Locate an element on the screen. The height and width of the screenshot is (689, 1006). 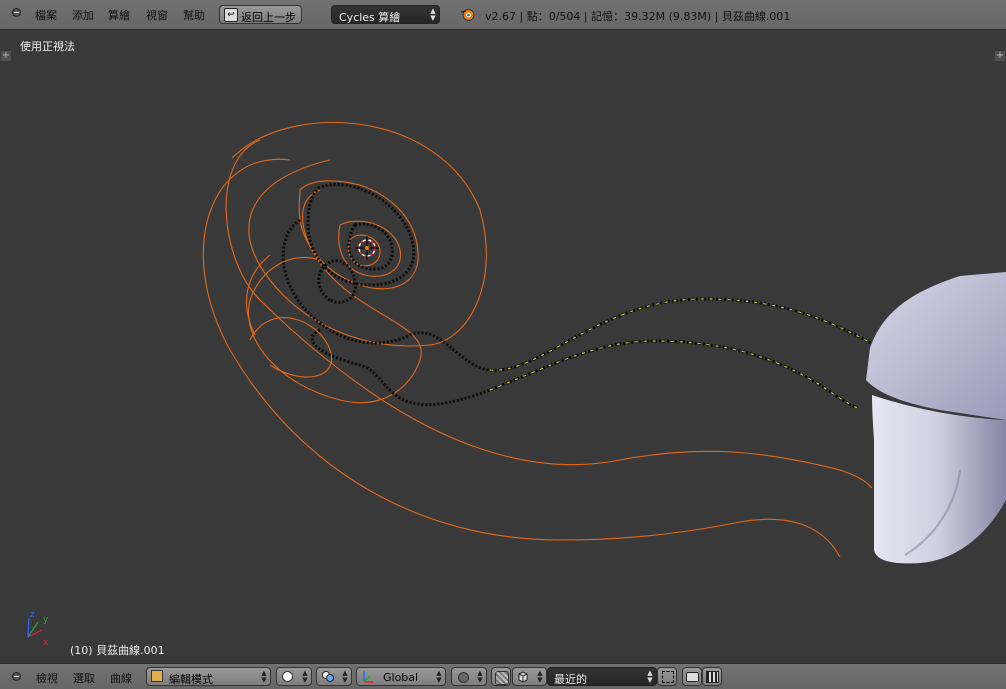
snap-toggle is located at coordinates (501, 676).